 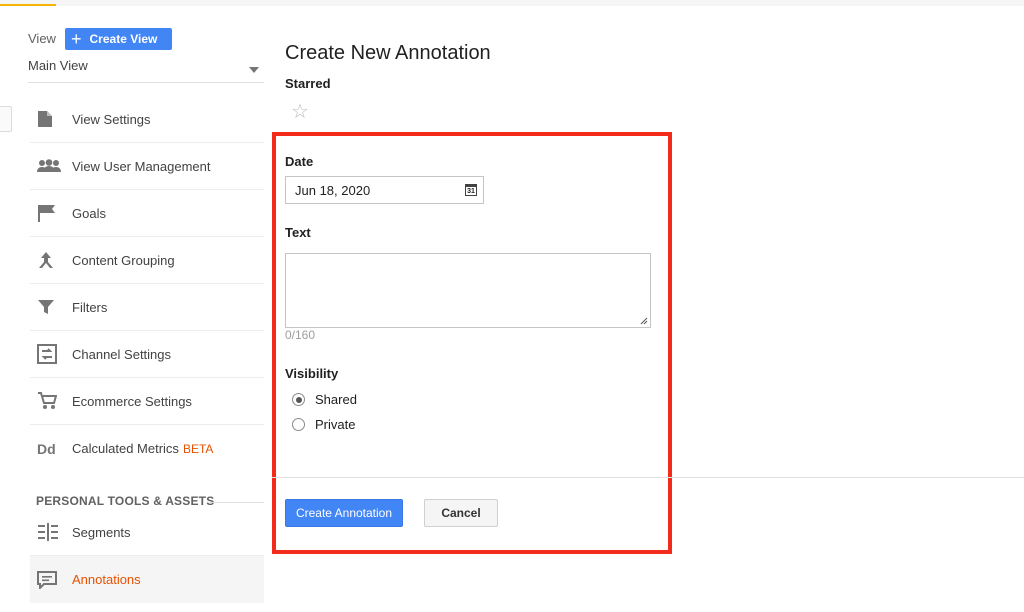 I want to click on top-bar, so click(x=512, y=3).